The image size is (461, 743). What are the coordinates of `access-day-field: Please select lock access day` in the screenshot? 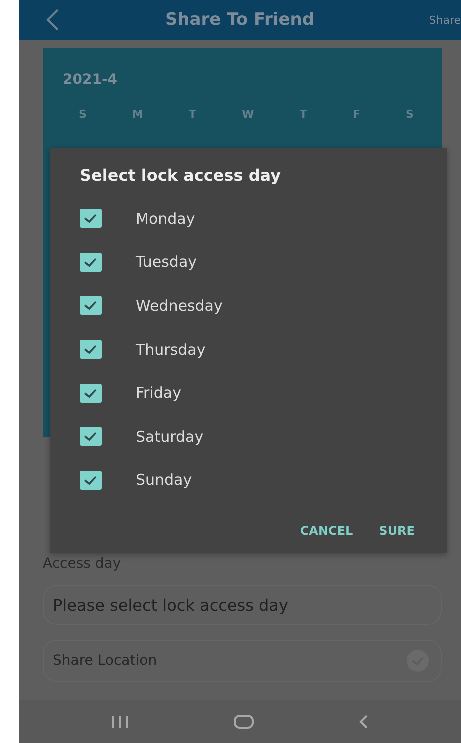 It's located at (242, 605).